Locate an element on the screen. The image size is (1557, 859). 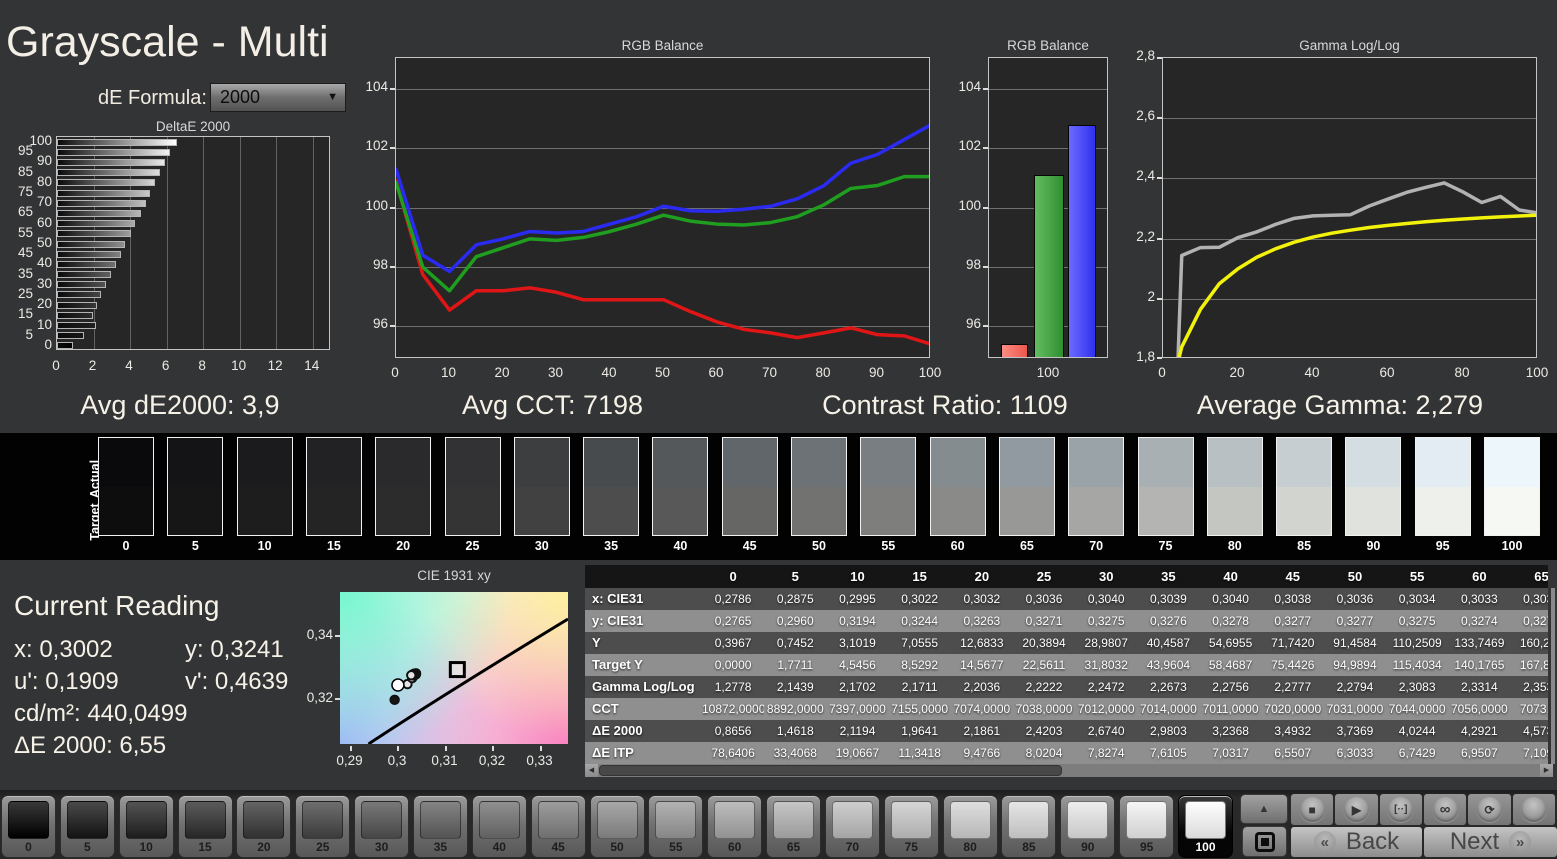
patch-button-65: 65 is located at coordinates (794, 826).